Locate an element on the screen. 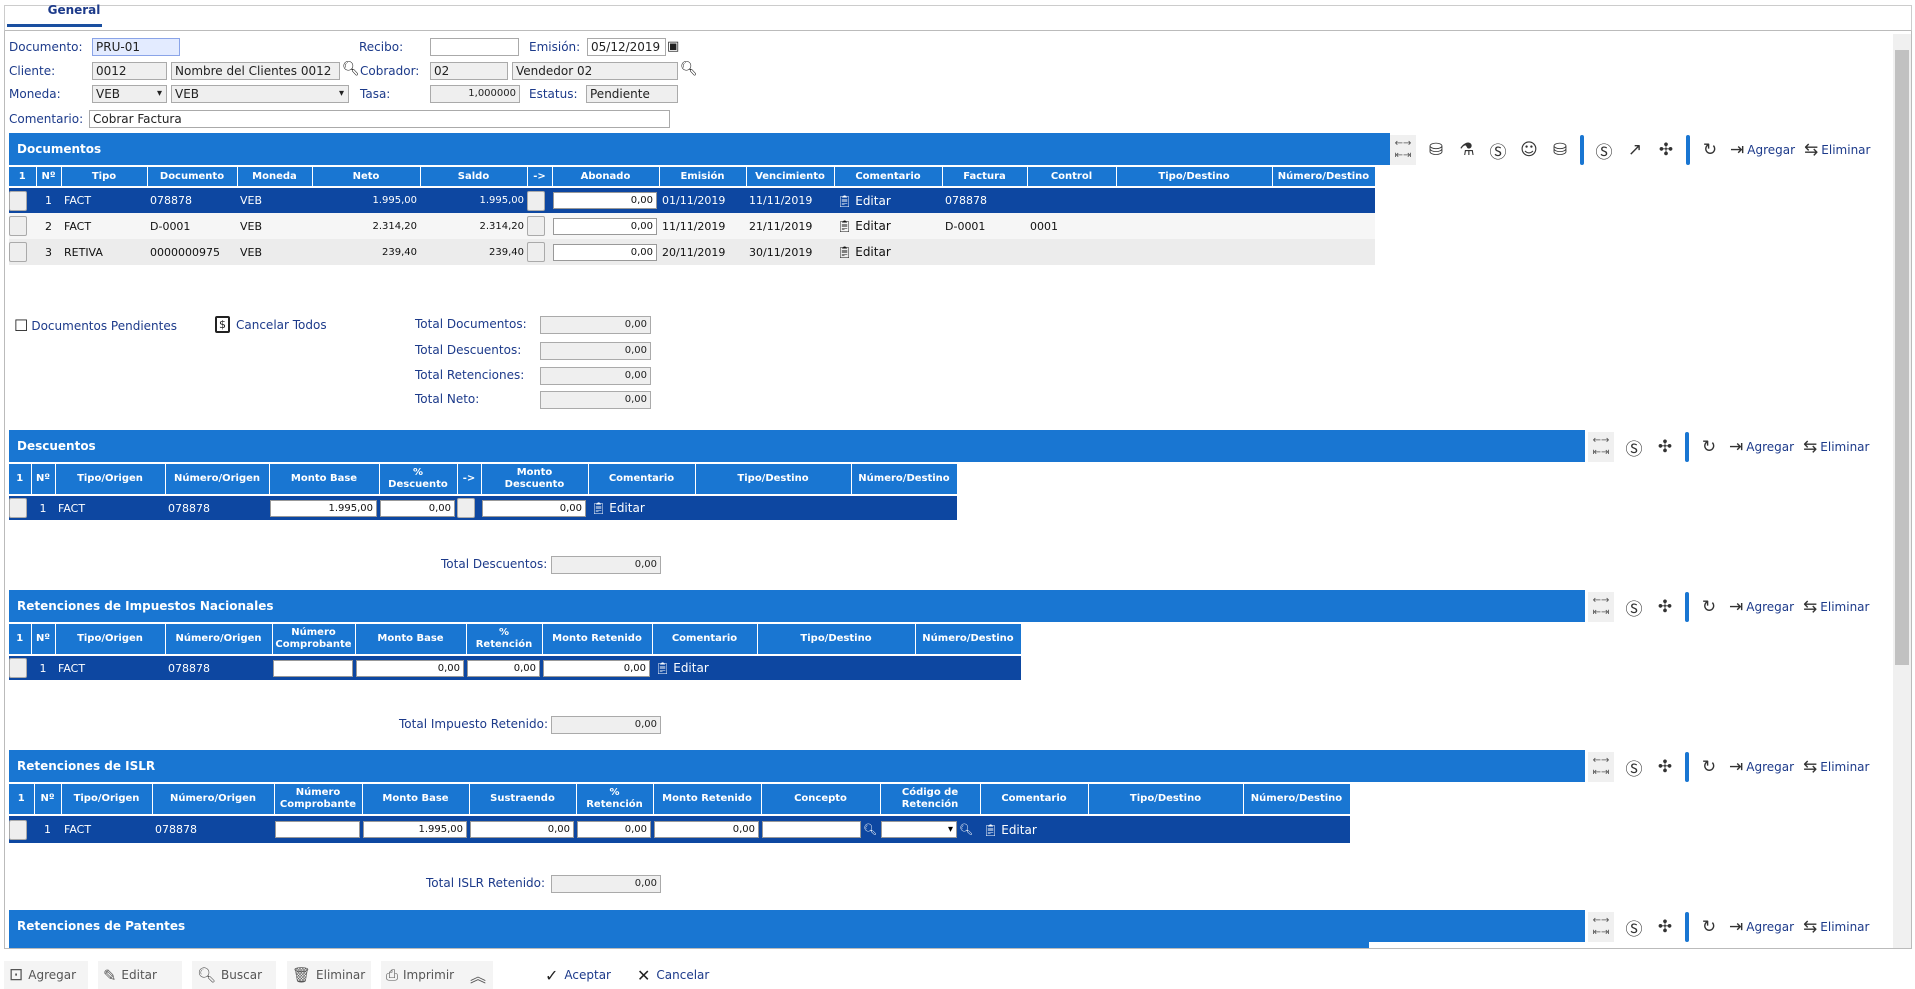 This screenshot has height=989, width=1915. tab-general: General is located at coordinates (74, 10).